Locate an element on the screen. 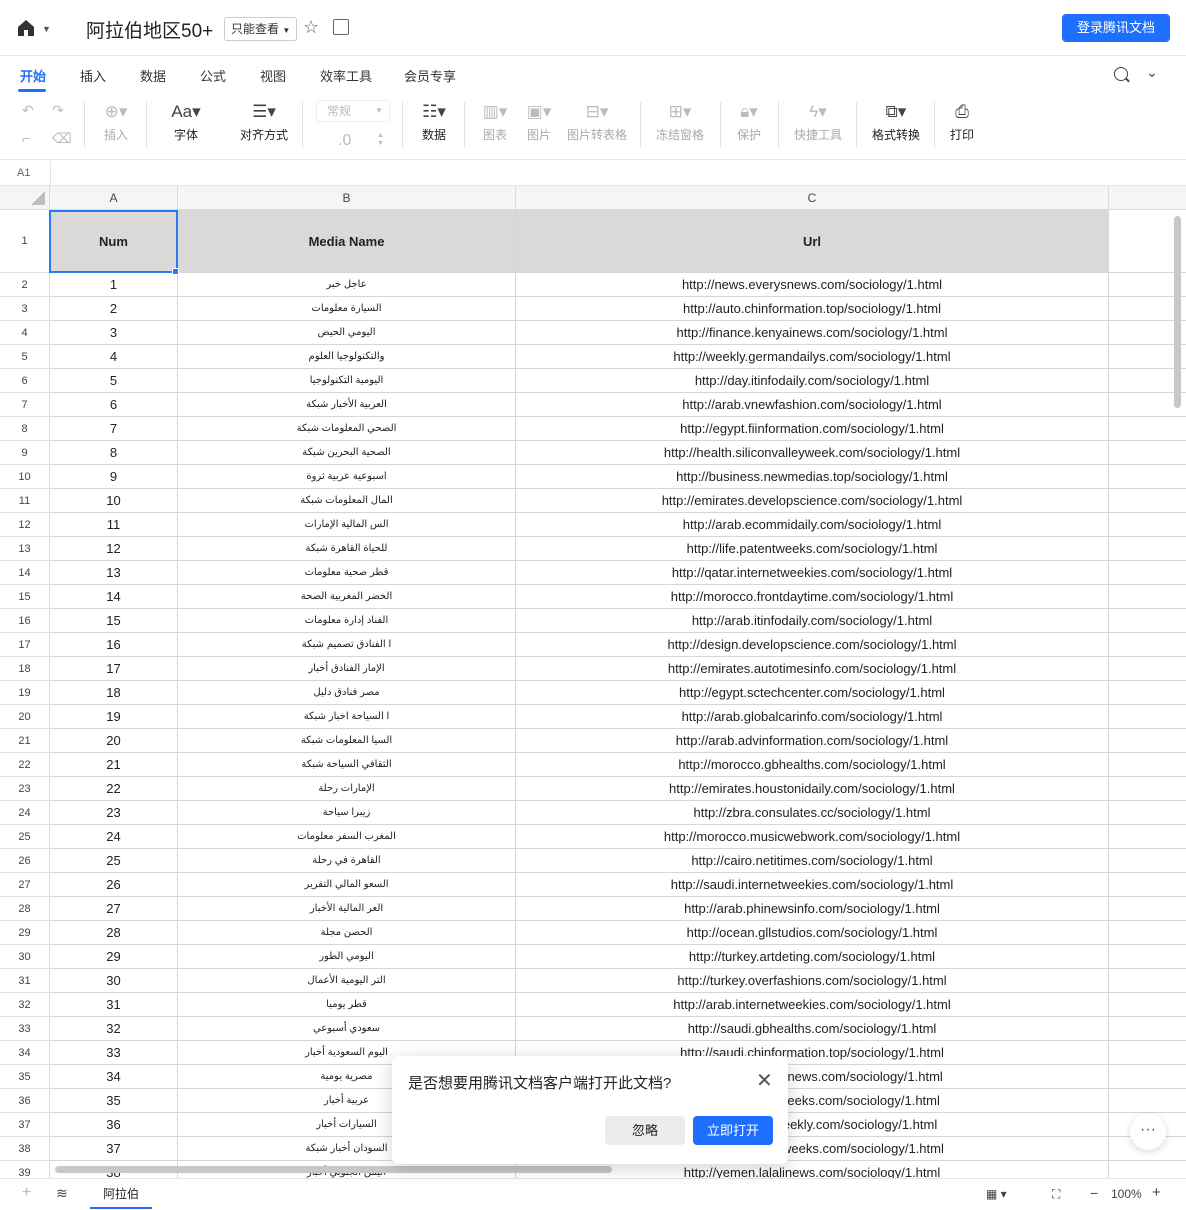  media-name-cell: سعودي أسبوعي is located at coordinates (347, 1029).